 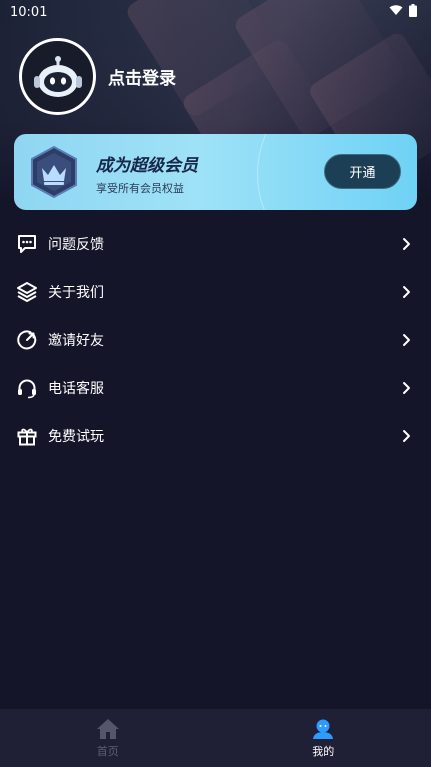 What do you see at coordinates (147, 166) in the screenshot?
I see `vip-title: 成为超级会员` at bounding box center [147, 166].